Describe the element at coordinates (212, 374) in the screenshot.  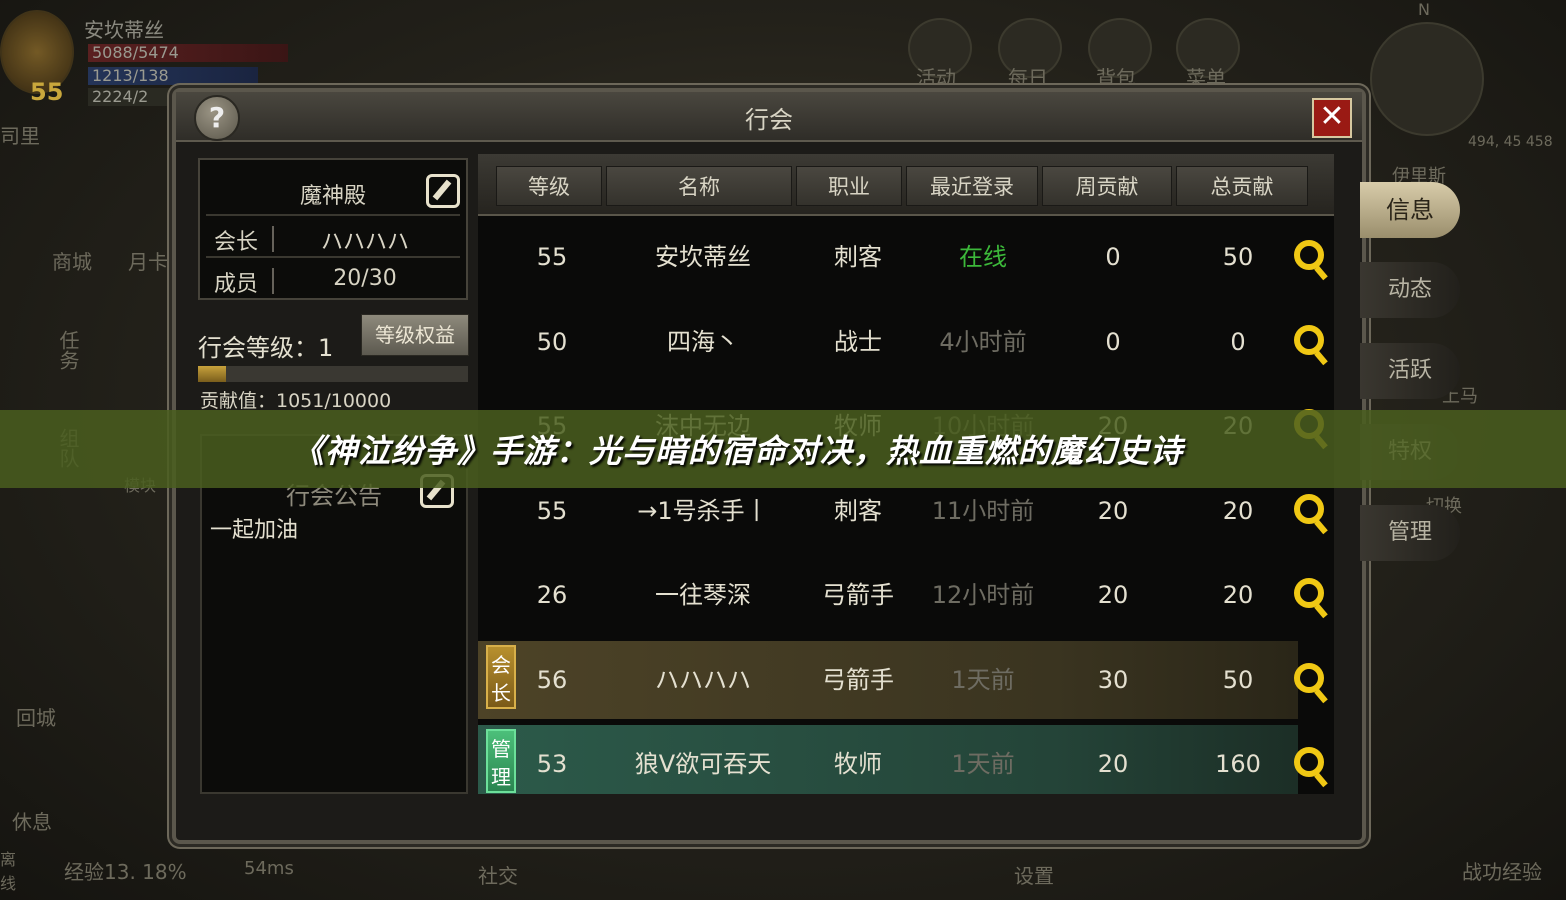
I see `contribution-progress-fill` at that location.